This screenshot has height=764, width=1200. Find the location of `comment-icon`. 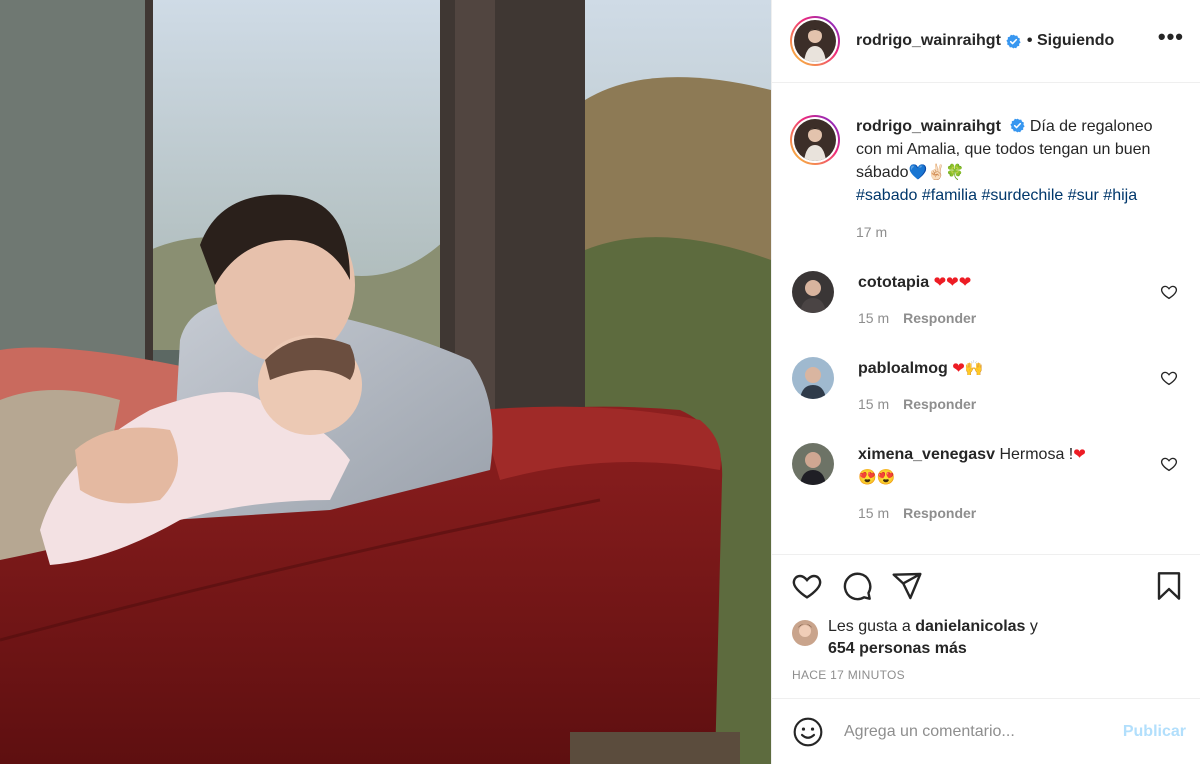

comment-icon is located at coordinates (857, 586).